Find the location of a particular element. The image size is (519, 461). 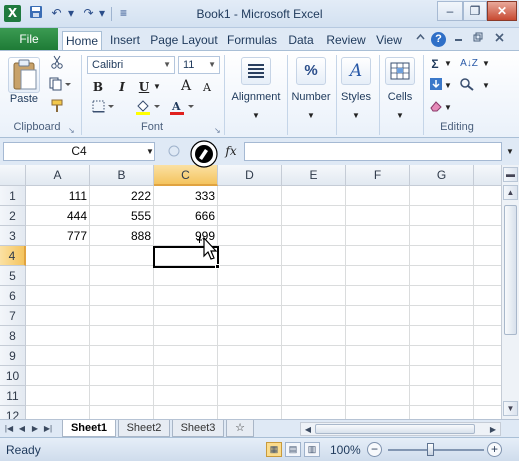

cell-c2: 666 is located at coordinates (186, 216).